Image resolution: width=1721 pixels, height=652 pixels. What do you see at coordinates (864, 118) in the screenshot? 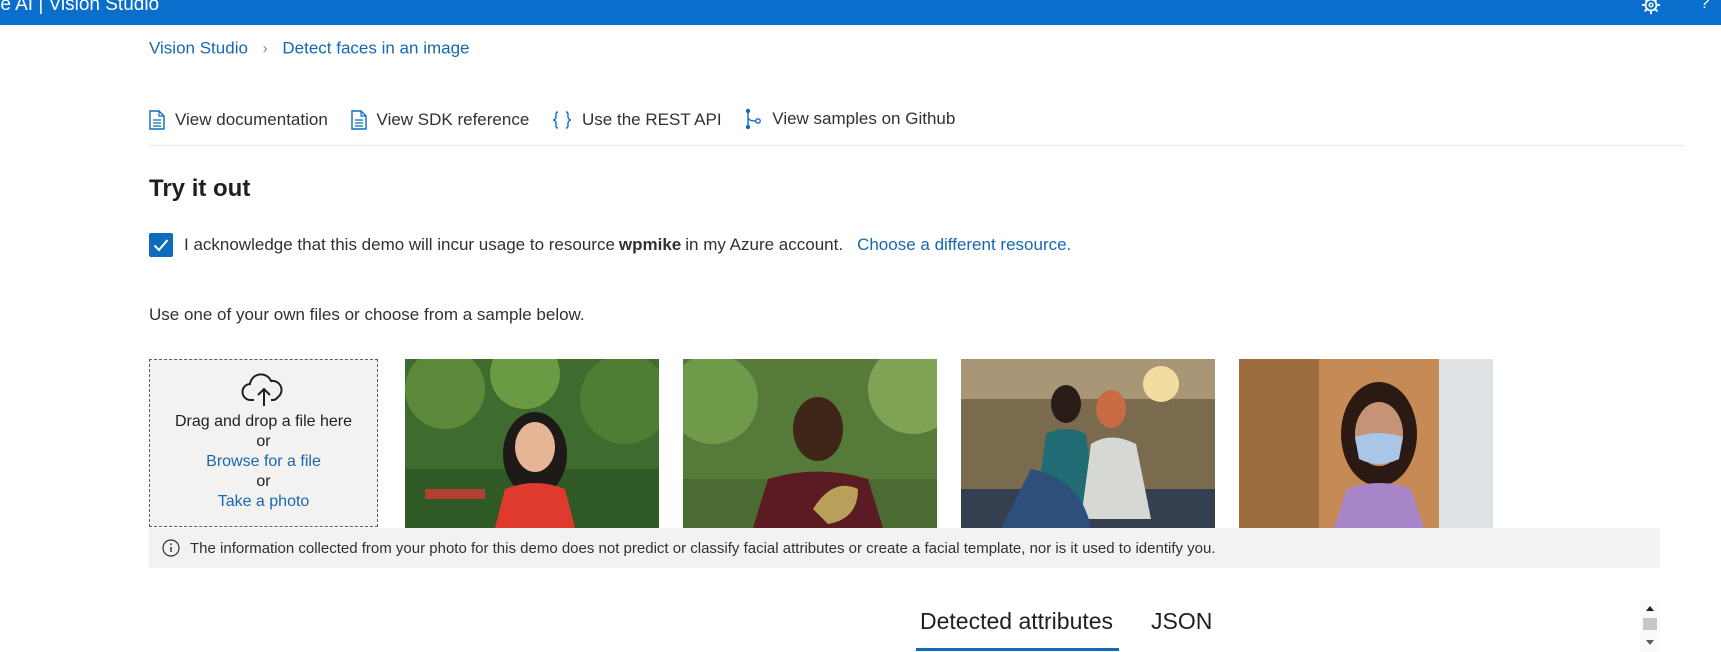
I see `view-samples-github-label: View samples on Github` at bounding box center [864, 118].